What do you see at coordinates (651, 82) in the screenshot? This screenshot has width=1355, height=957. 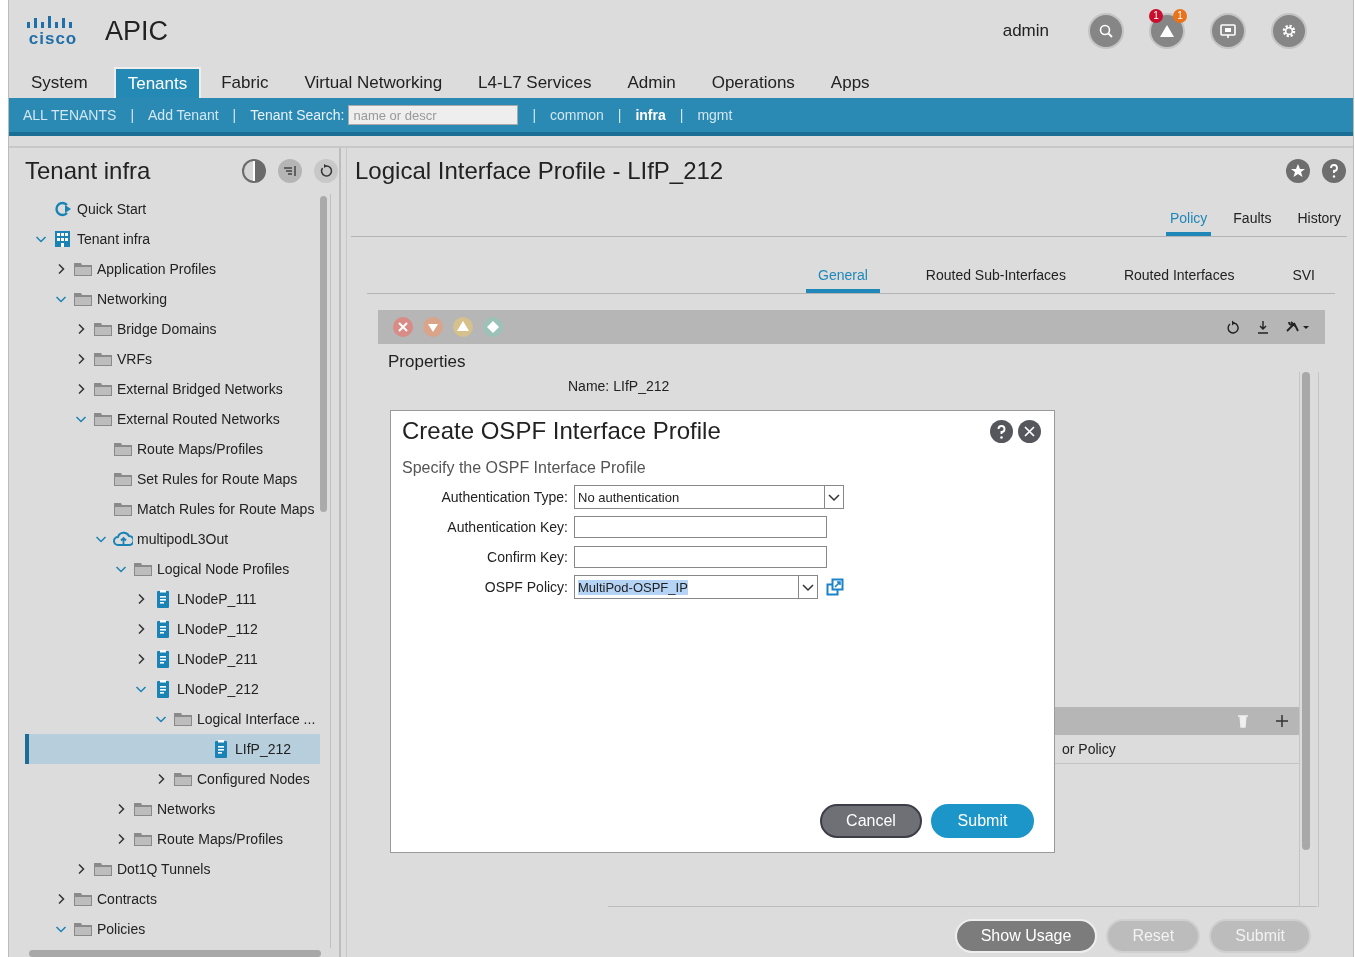 I see `menu-tab: Admin` at bounding box center [651, 82].